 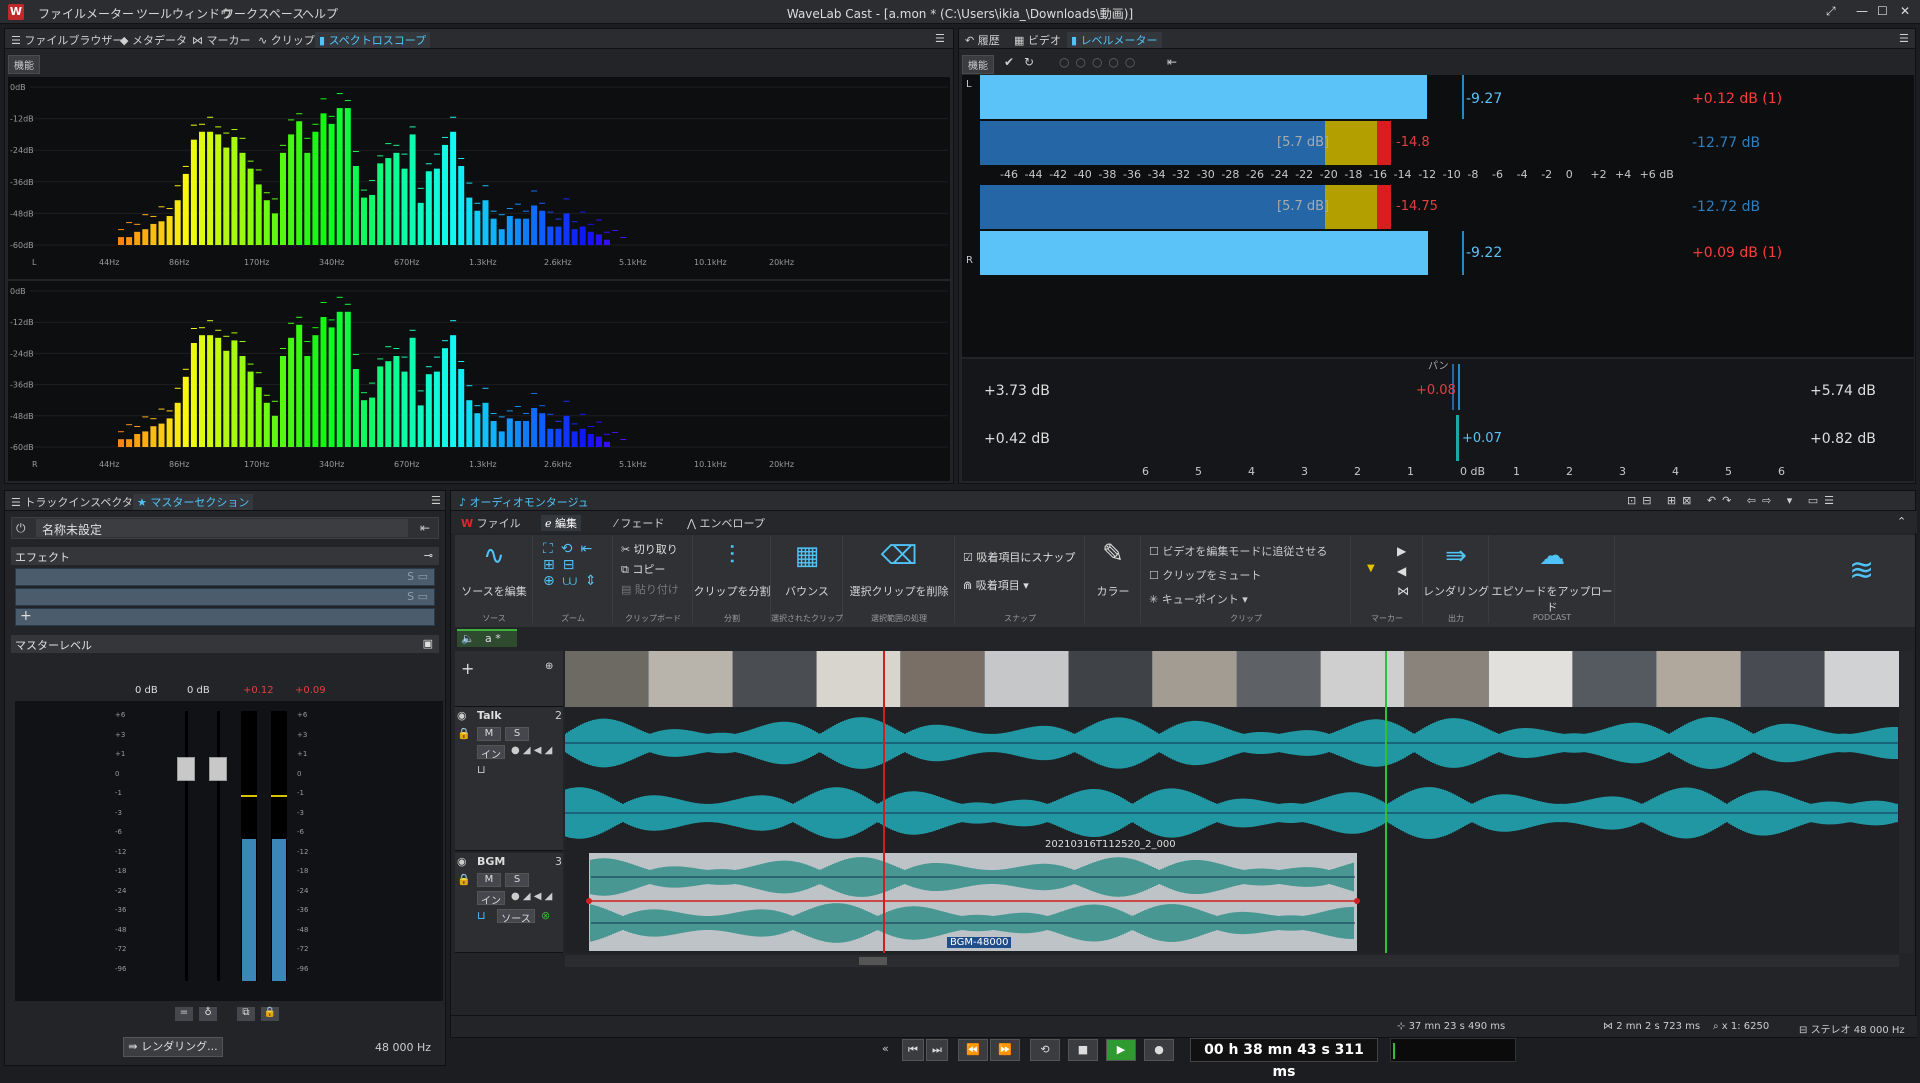 I want to click on talk-lock-icon: 🔒, so click(x=464, y=733).